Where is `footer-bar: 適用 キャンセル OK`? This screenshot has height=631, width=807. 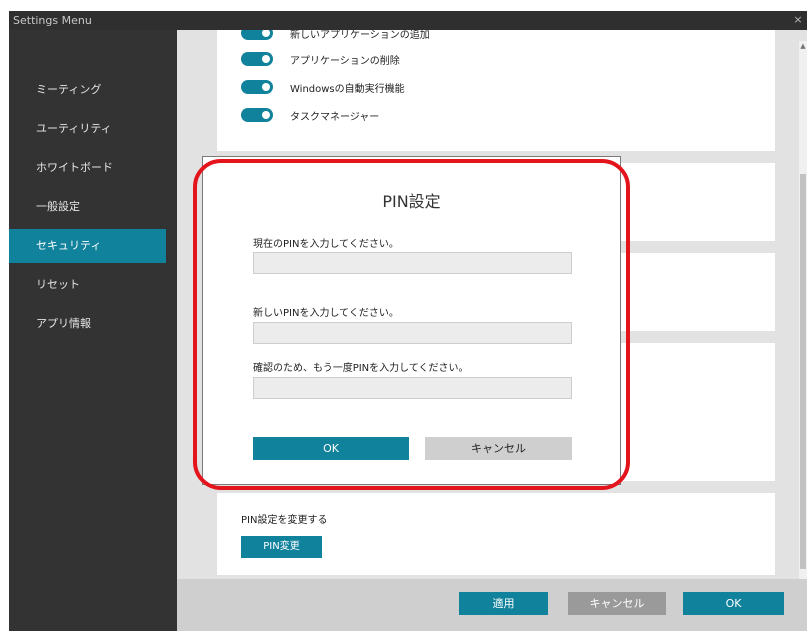
footer-bar: 適用 キャンセル OK is located at coordinates (492, 605).